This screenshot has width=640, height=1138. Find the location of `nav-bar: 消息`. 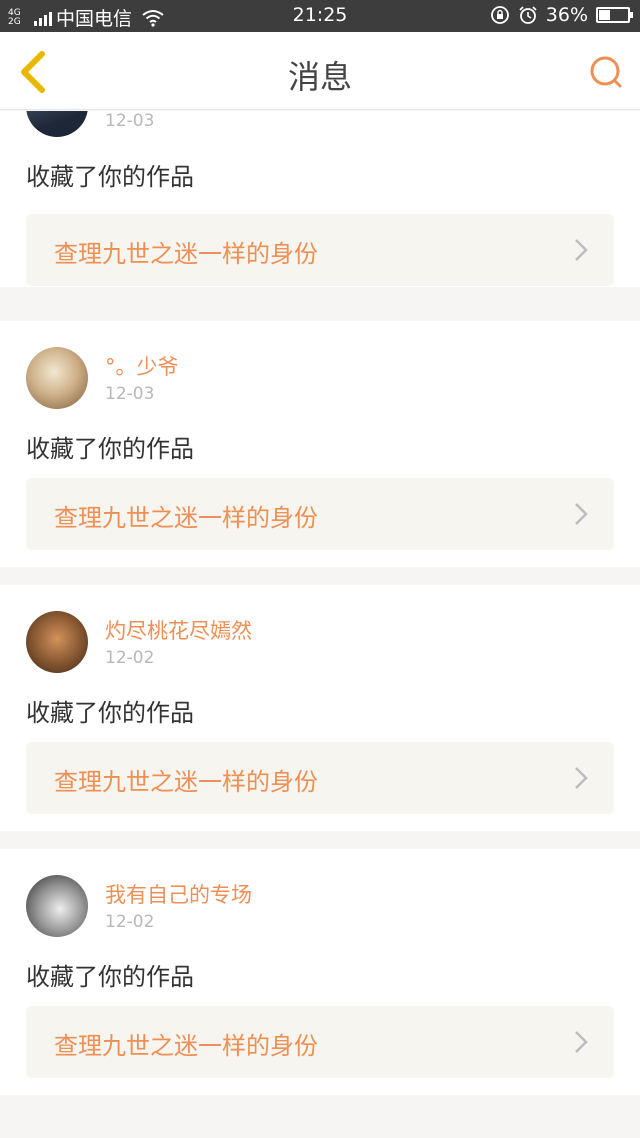

nav-bar: 消息 is located at coordinates (320, 71).